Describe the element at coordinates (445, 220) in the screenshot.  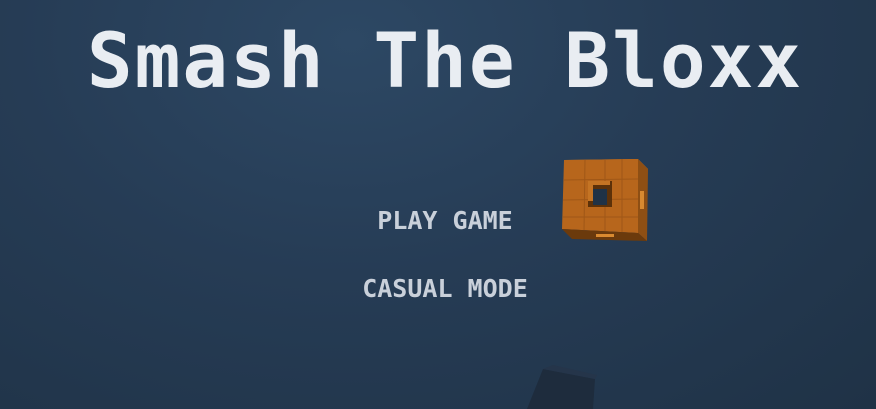
I see `play-game-button: PLAY GAME` at that location.